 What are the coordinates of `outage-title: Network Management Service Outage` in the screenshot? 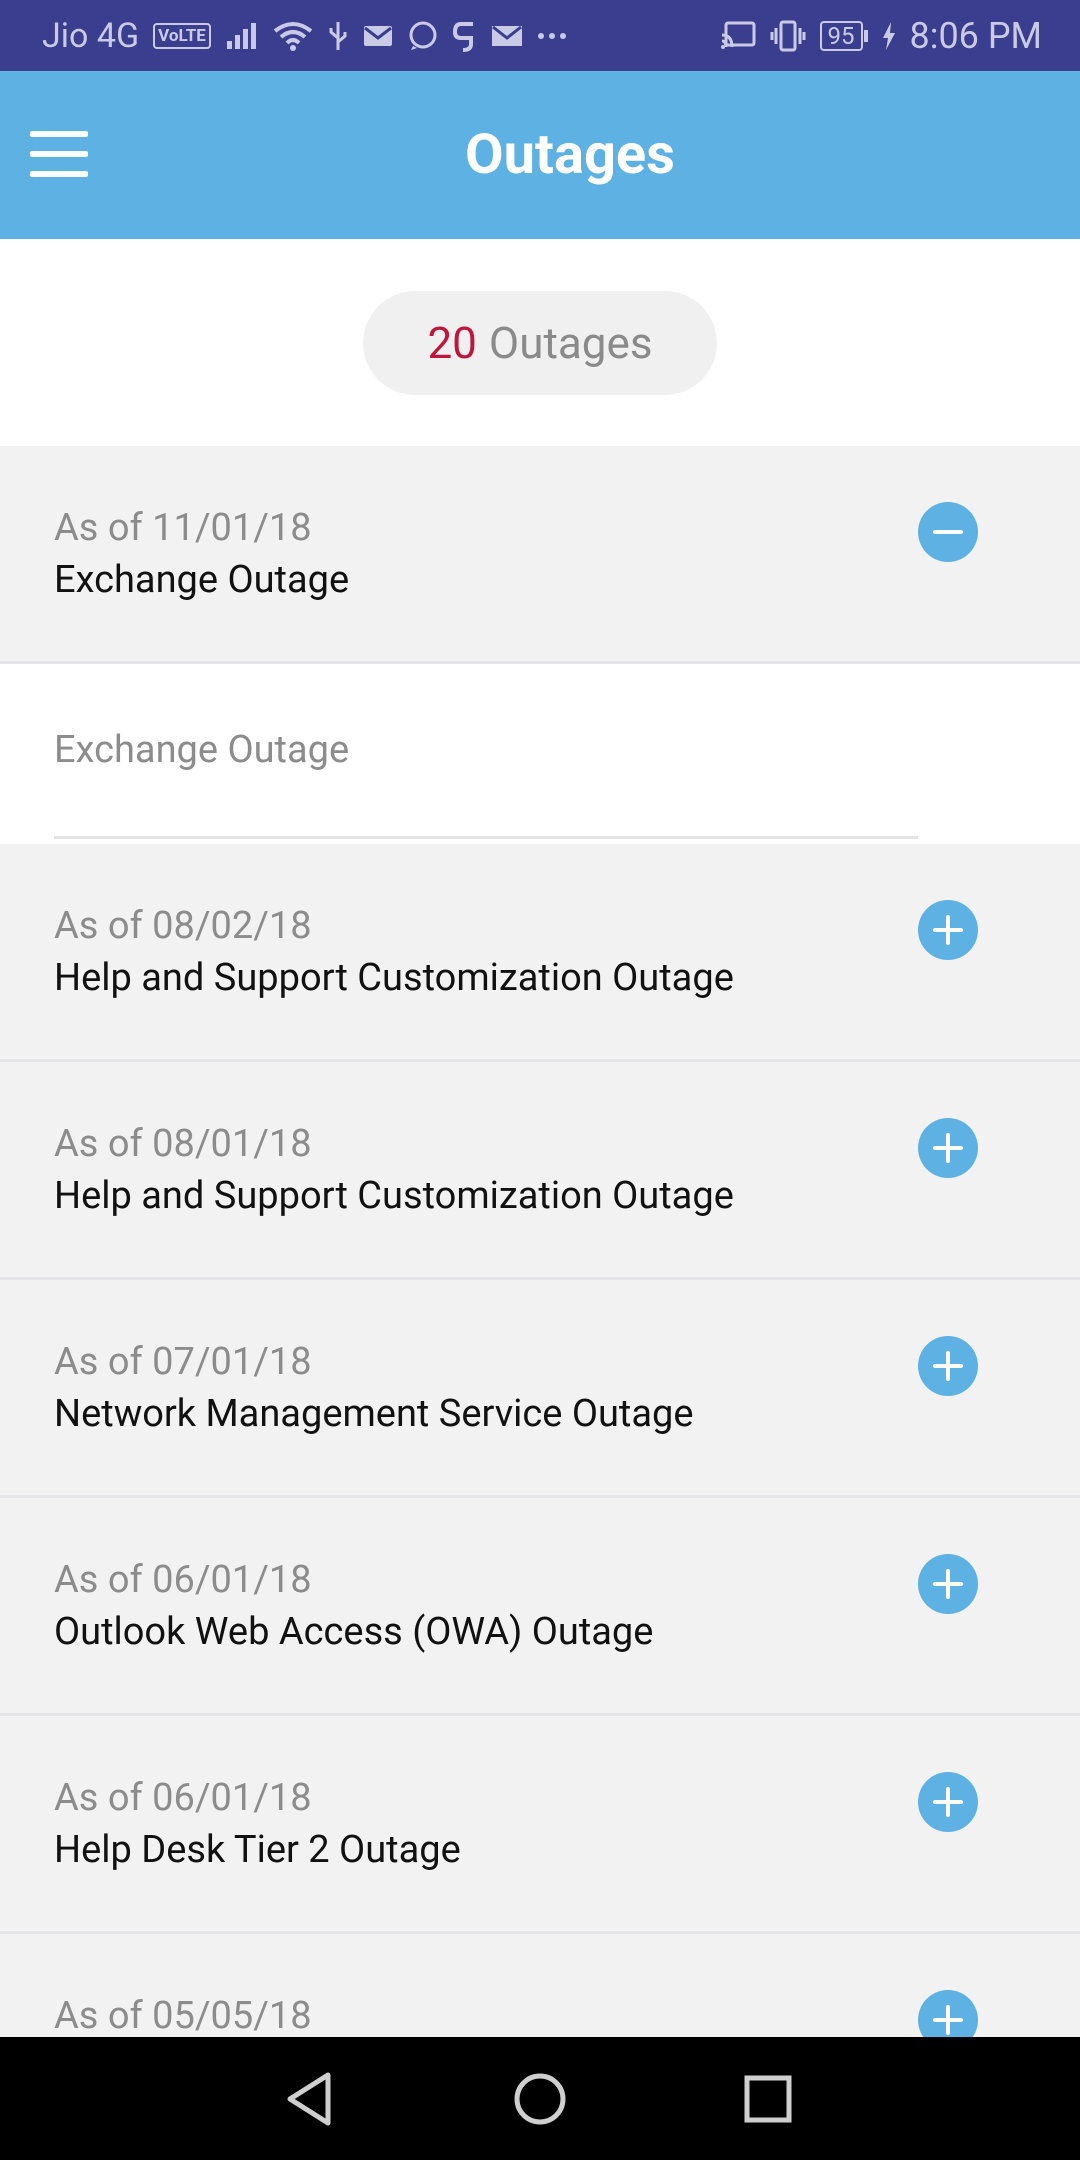 It's located at (374, 1414).